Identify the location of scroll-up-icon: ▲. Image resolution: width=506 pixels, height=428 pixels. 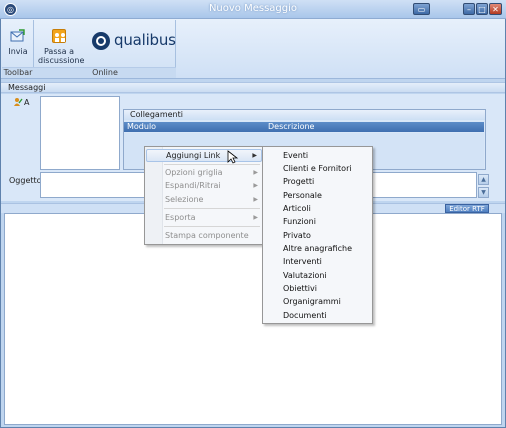
(483, 179).